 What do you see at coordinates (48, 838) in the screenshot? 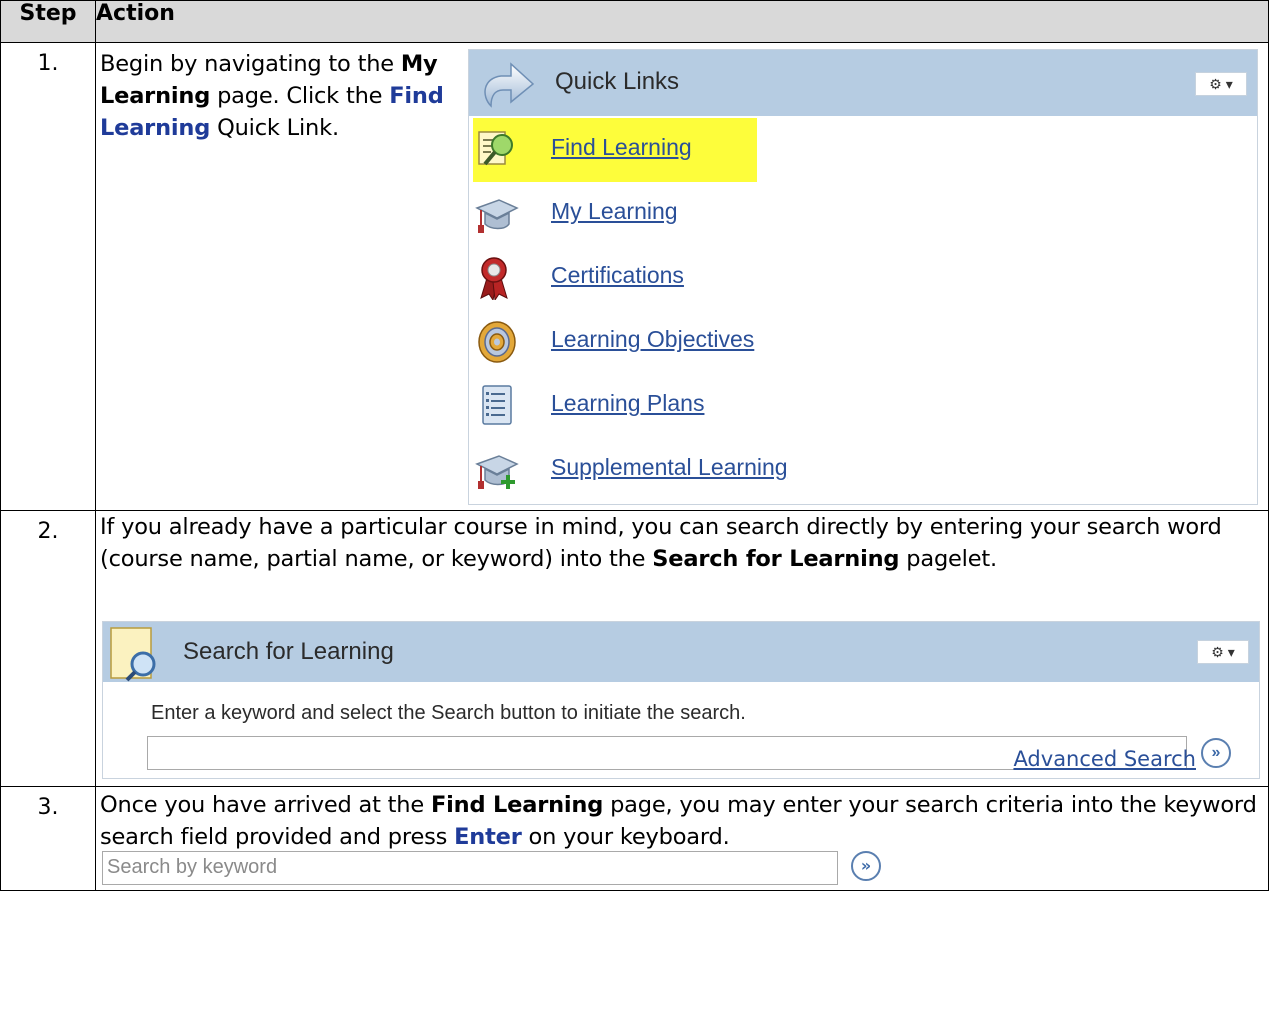
I see `step-number: 3.` at bounding box center [48, 838].